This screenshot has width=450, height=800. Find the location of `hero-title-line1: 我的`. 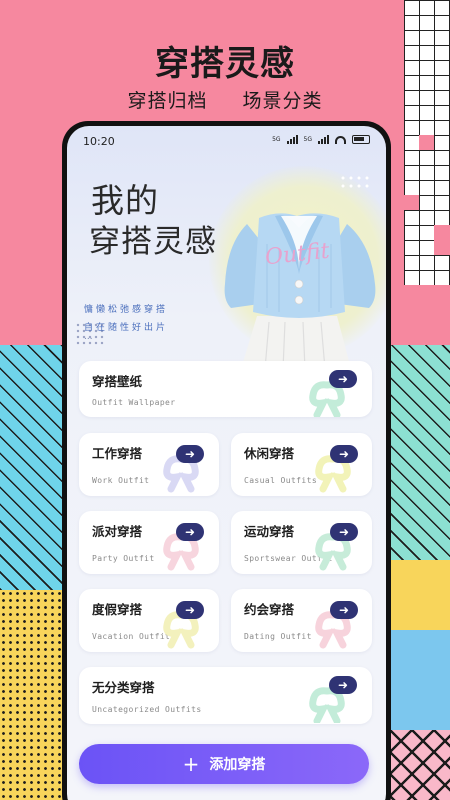

hero-title-line1: 我的 is located at coordinates (125, 200).